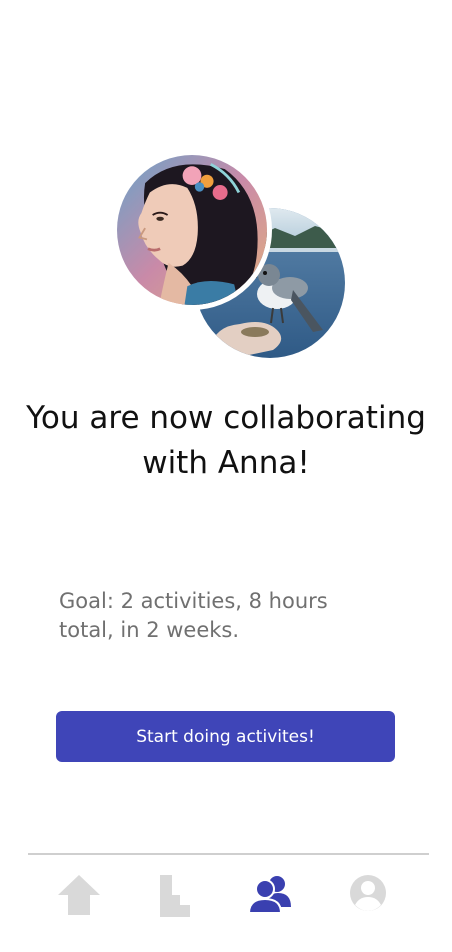  Describe the element at coordinates (368, 893) in the screenshot. I see `profile-icon` at that location.